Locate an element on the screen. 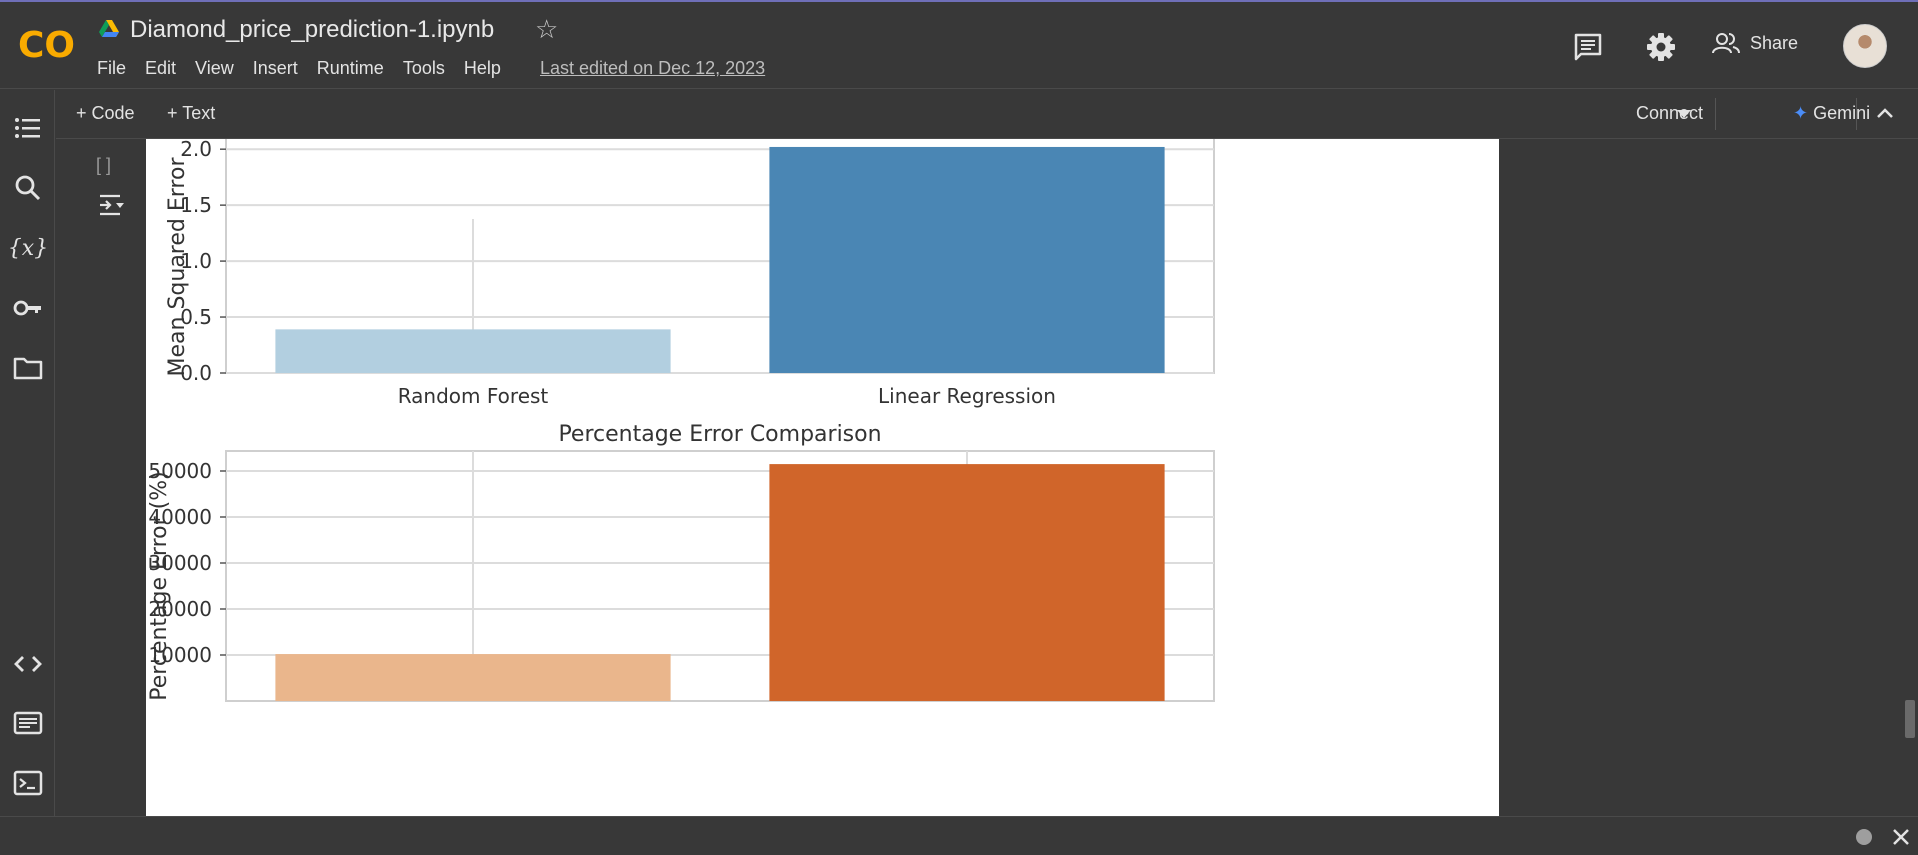 The height and width of the screenshot is (855, 1918). close-icon is located at coordinates (1901, 837).